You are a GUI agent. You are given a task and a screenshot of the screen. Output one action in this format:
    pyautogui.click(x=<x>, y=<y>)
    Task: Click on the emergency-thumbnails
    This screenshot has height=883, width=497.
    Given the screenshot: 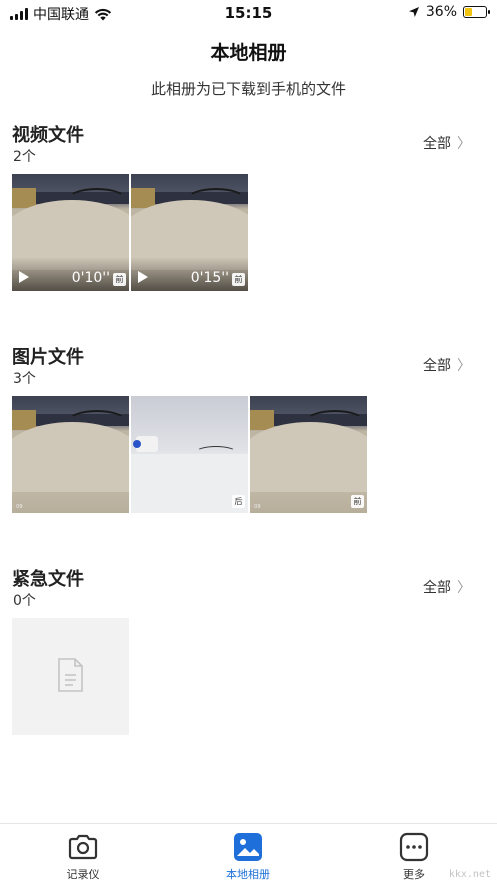 What is the action you would take?
    pyautogui.click(x=70, y=676)
    